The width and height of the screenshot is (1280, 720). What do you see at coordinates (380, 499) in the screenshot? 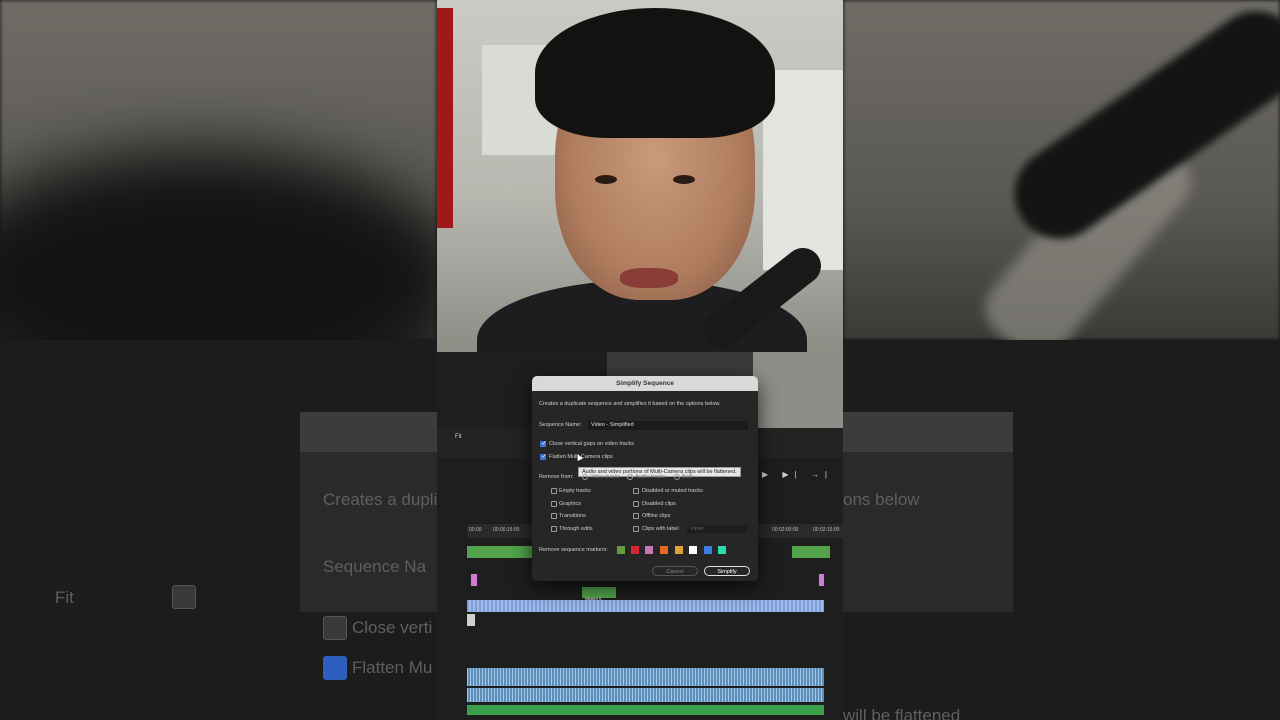
I see `ghost-text: Creates a duplic` at bounding box center [380, 499].